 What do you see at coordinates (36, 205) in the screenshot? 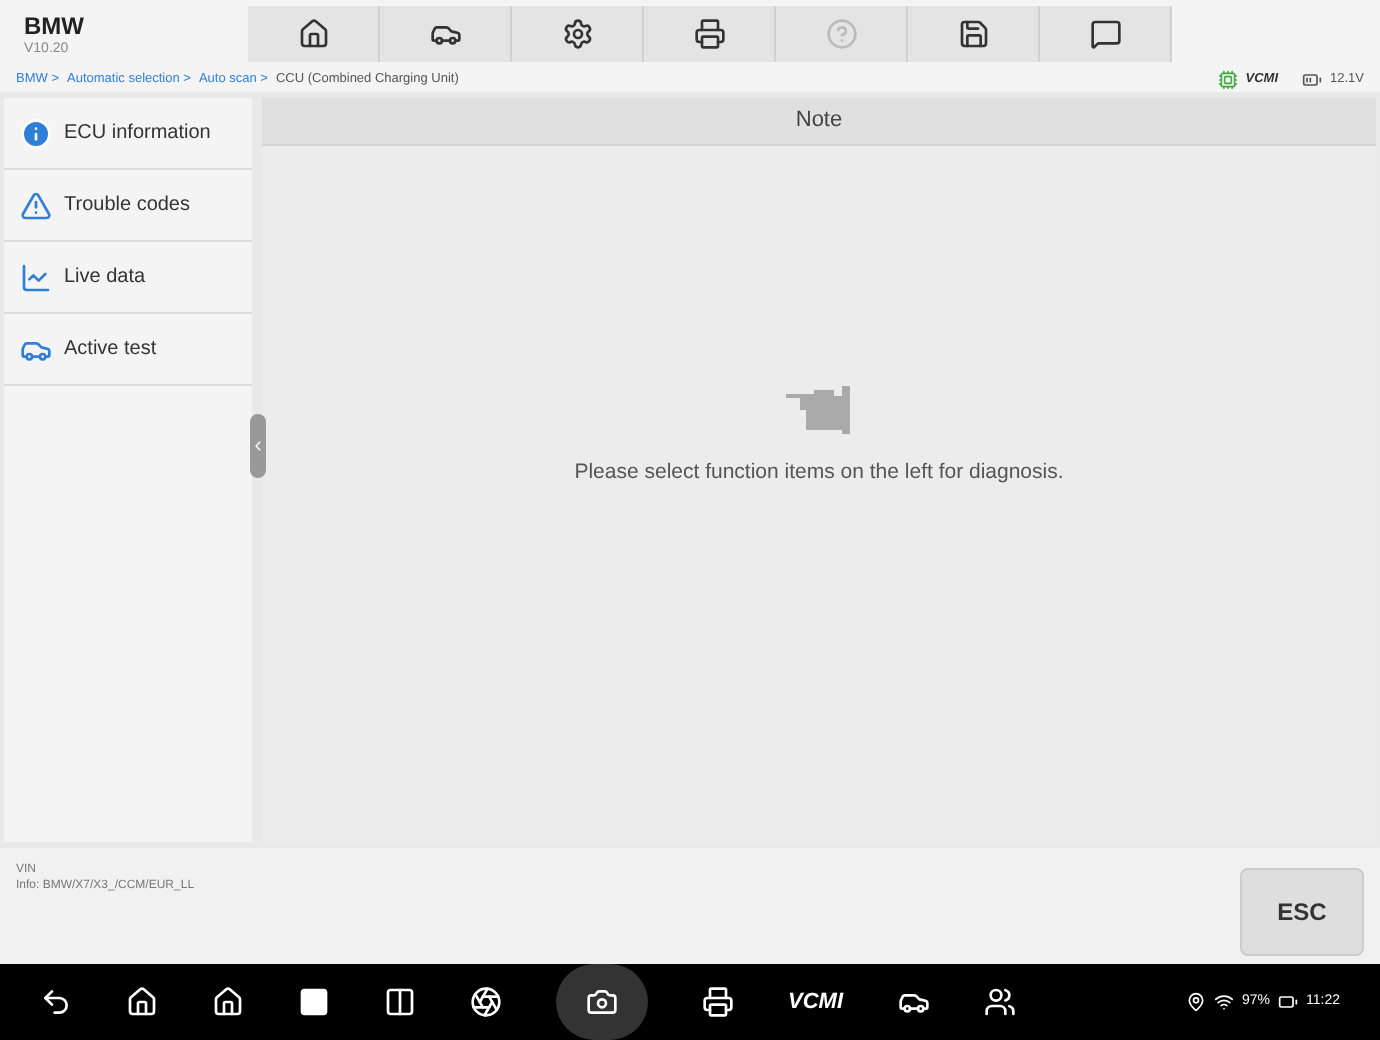
I see `warning-icon` at bounding box center [36, 205].